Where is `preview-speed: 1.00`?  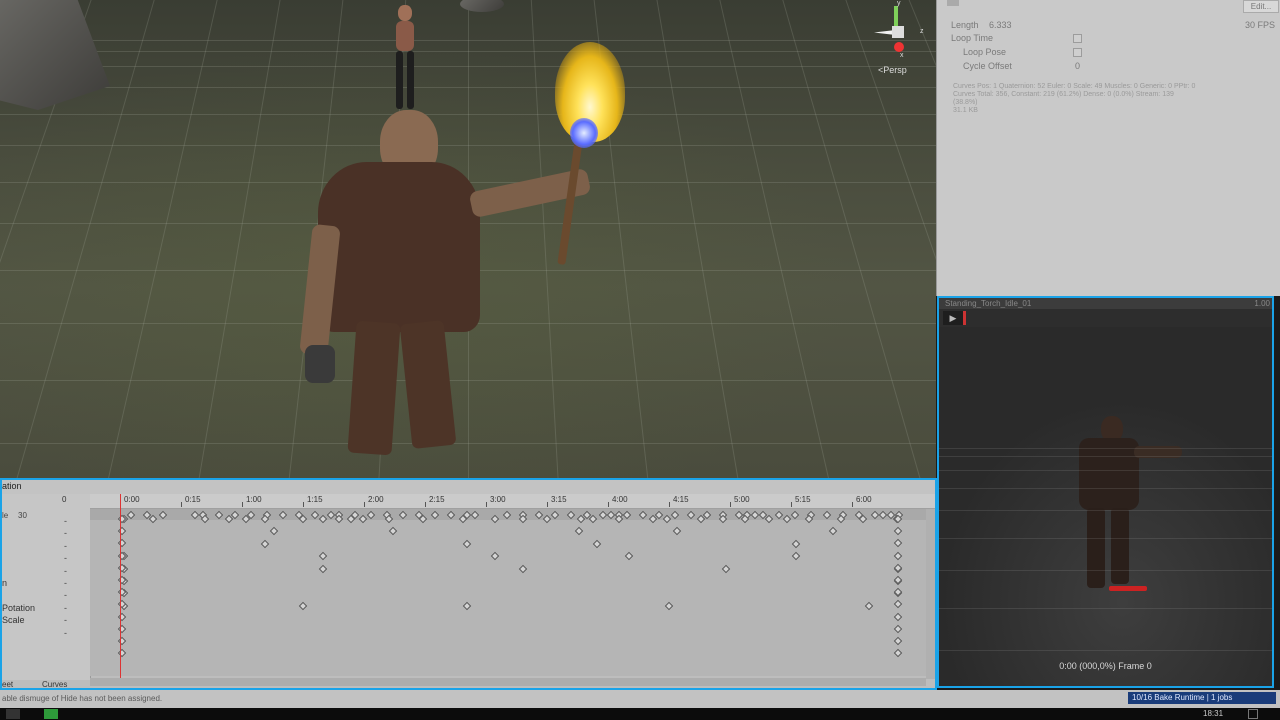 preview-speed: 1.00 is located at coordinates (1262, 303).